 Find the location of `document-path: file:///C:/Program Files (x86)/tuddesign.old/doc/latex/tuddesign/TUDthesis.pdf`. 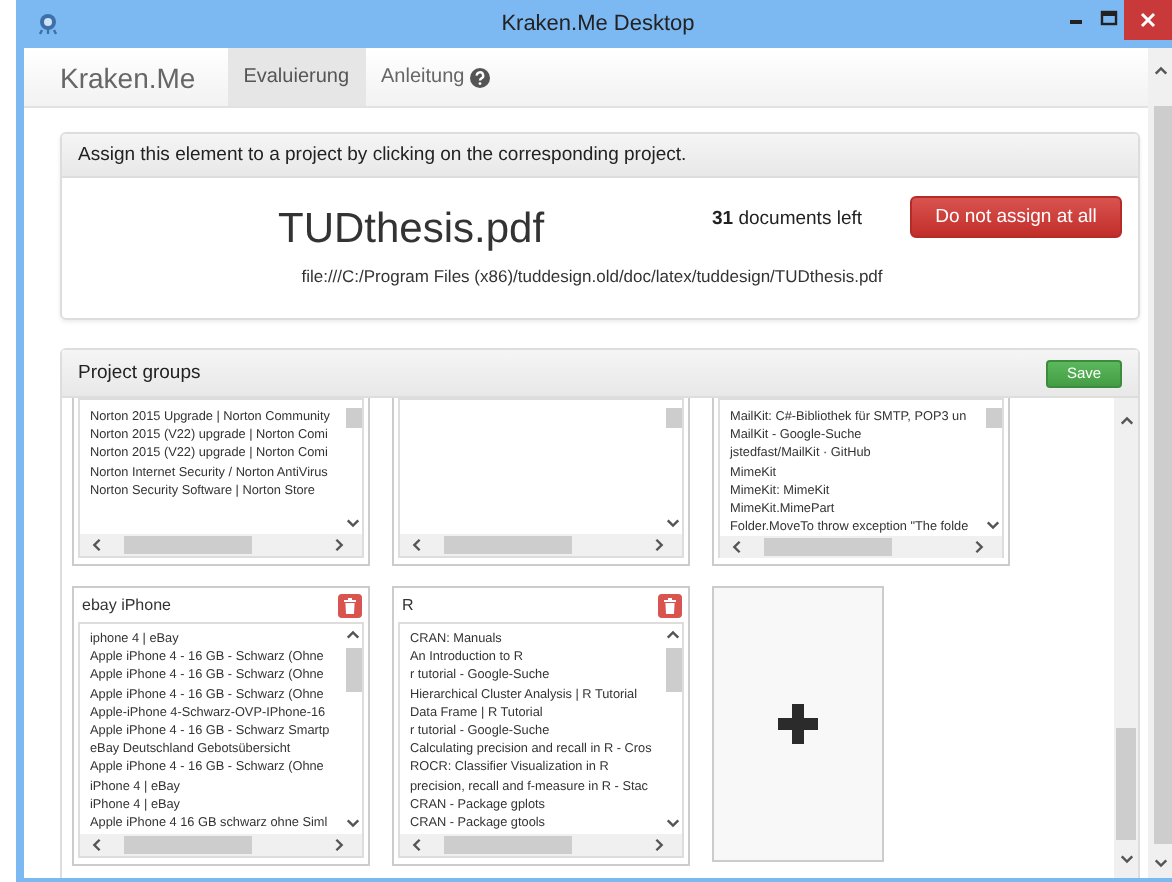

document-path: file:///C:/Program Files (x86)/tuddesign.old/doc/latex/tuddesign/TUDthesis.pdf is located at coordinates (592, 276).